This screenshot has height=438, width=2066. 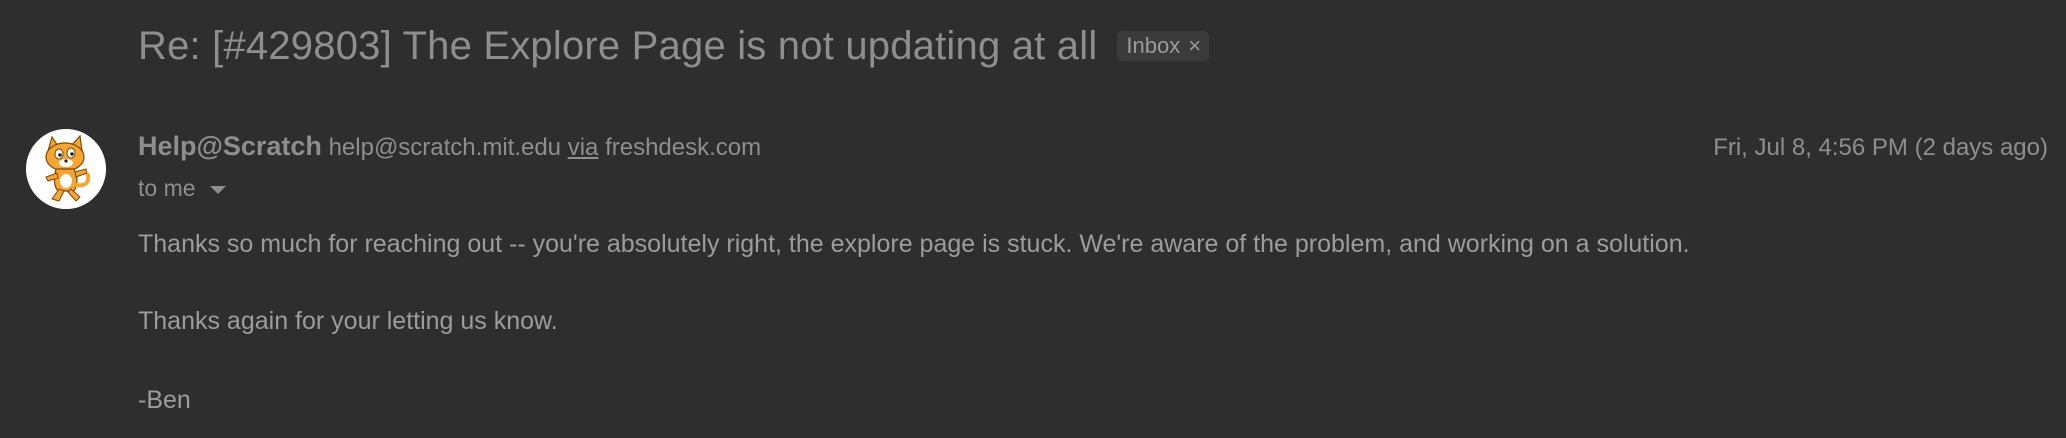 I want to click on message-date: Fri, Jul 8, 4:56 PM (2 days ago), so click(x=1880, y=147).